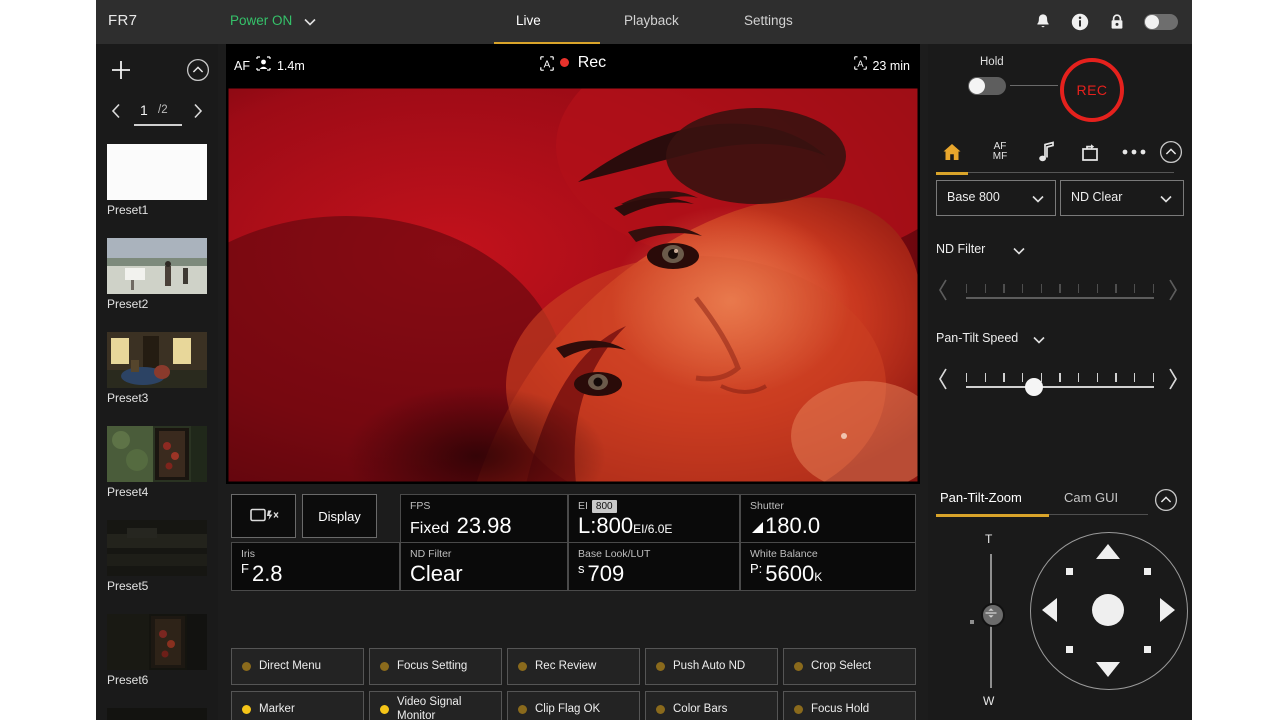 The height and width of the screenshot is (720, 1280). Describe the element at coordinates (1060, 380) in the screenshot. I see `pan-tilt-speed-slider` at that location.